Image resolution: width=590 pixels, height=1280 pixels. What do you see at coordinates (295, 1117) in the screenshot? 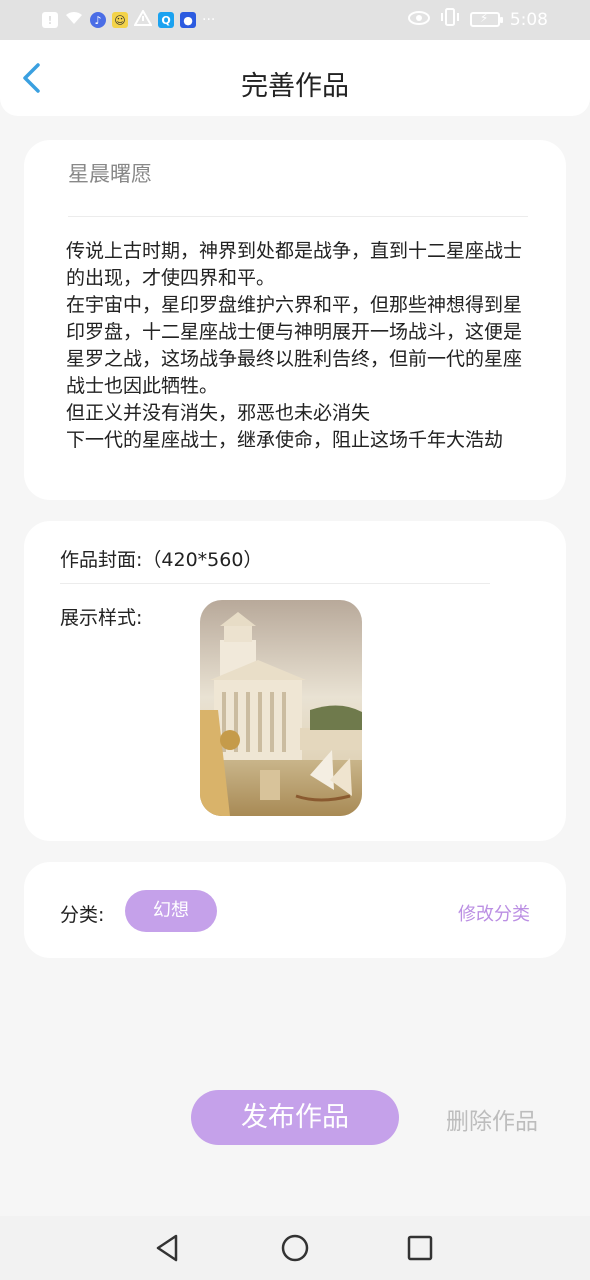
I see `publish-button: 发布作品` at bounding box center [295, 1117].